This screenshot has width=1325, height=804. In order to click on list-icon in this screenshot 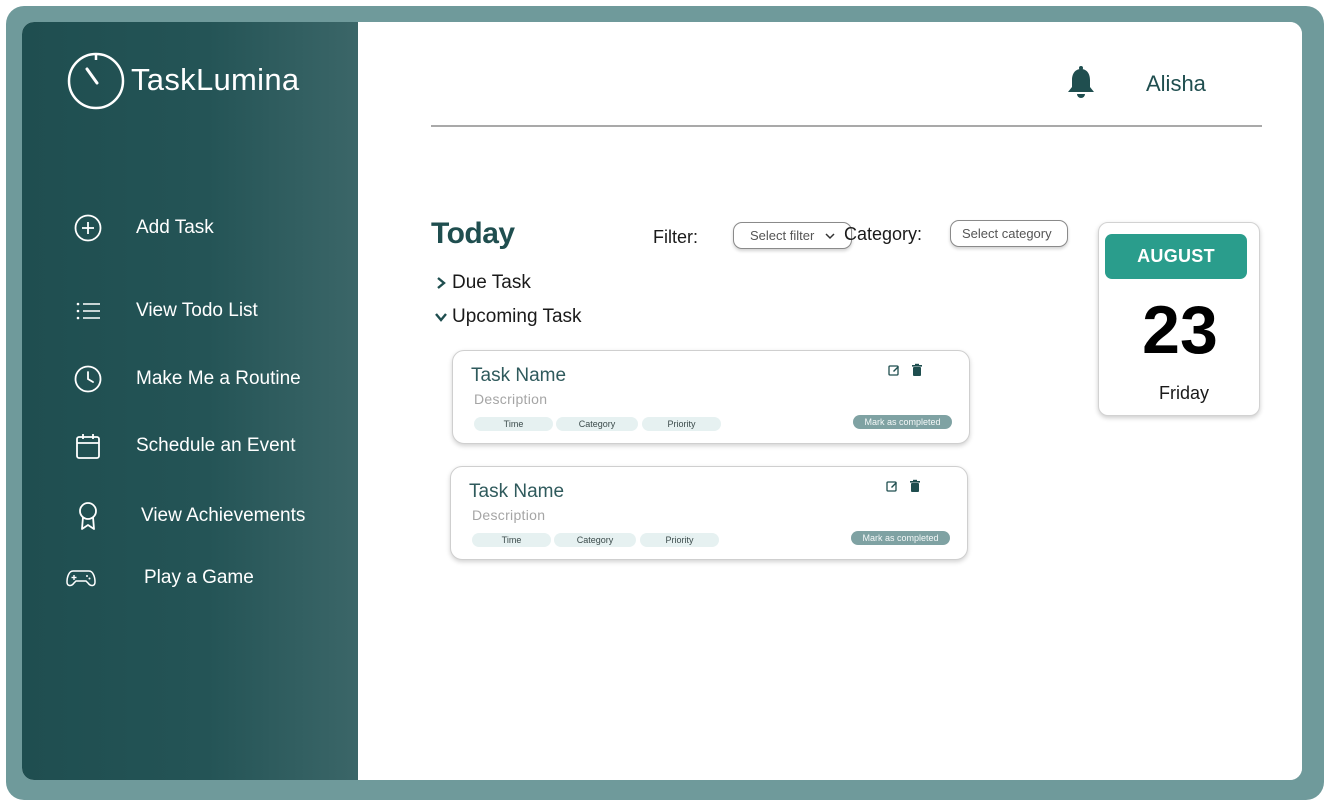, I will do `click(88, 311)`.